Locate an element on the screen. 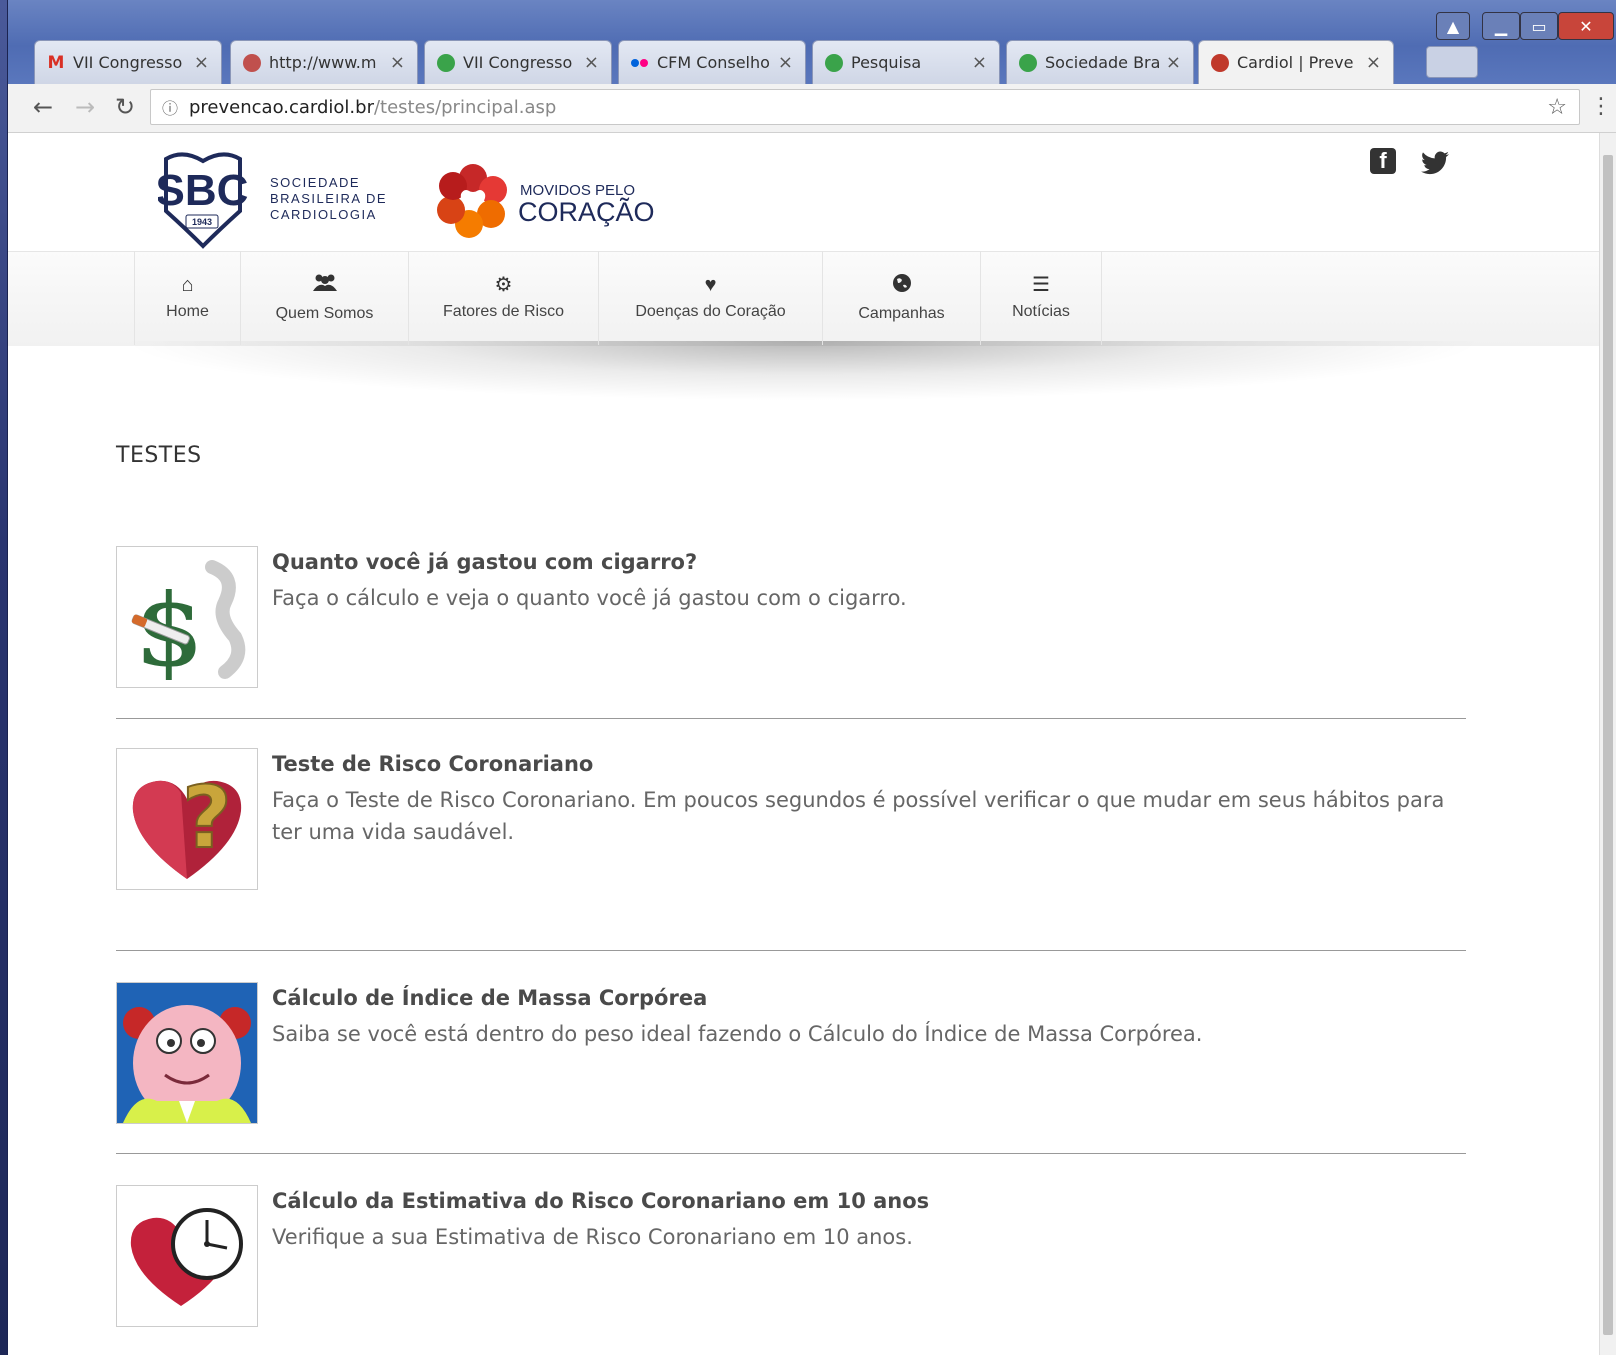 This screenshot has height=1355, width=1616. heart-icon: ♥ is located at coordinates (710, 285).